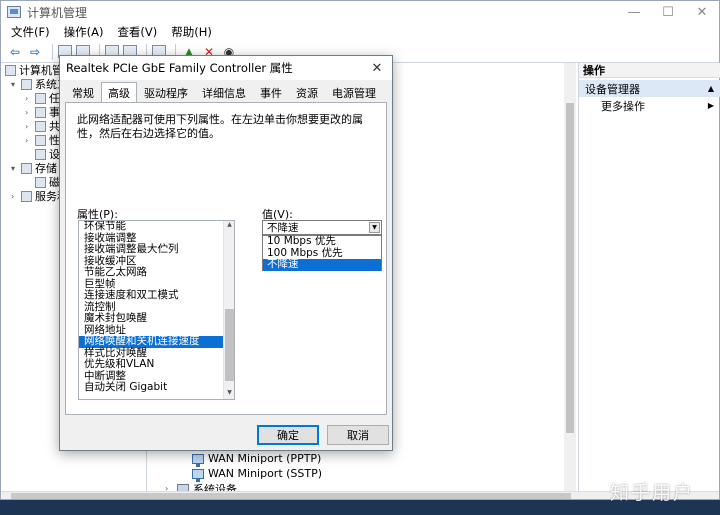 This screenshot has height=515, width=720. Describe the element at coordinates (322, 241) in the screenshot. I see `dropdown-option: 10 Mbps 优先` at that location.